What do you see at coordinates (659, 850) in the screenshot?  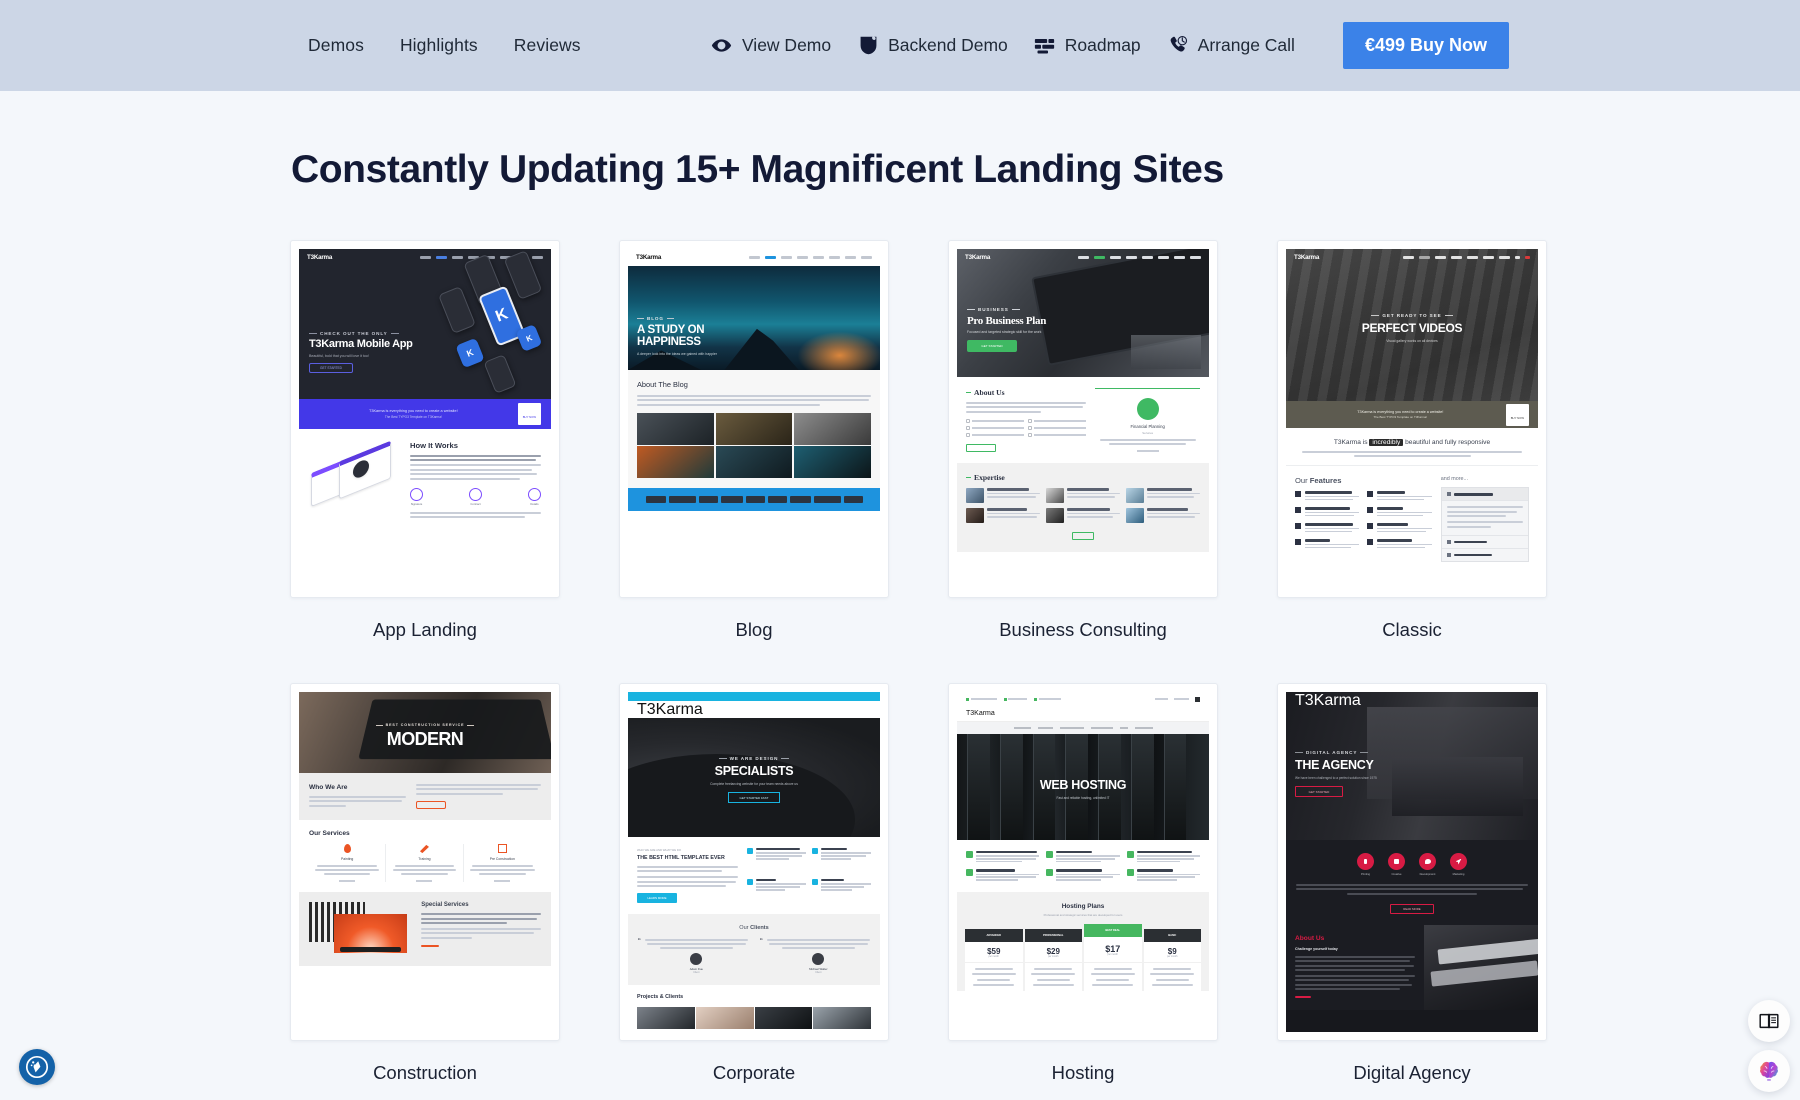 I see `section-kicker: WHO WE ARE AND WHAT WE DO` at bounding box center [659, 850].